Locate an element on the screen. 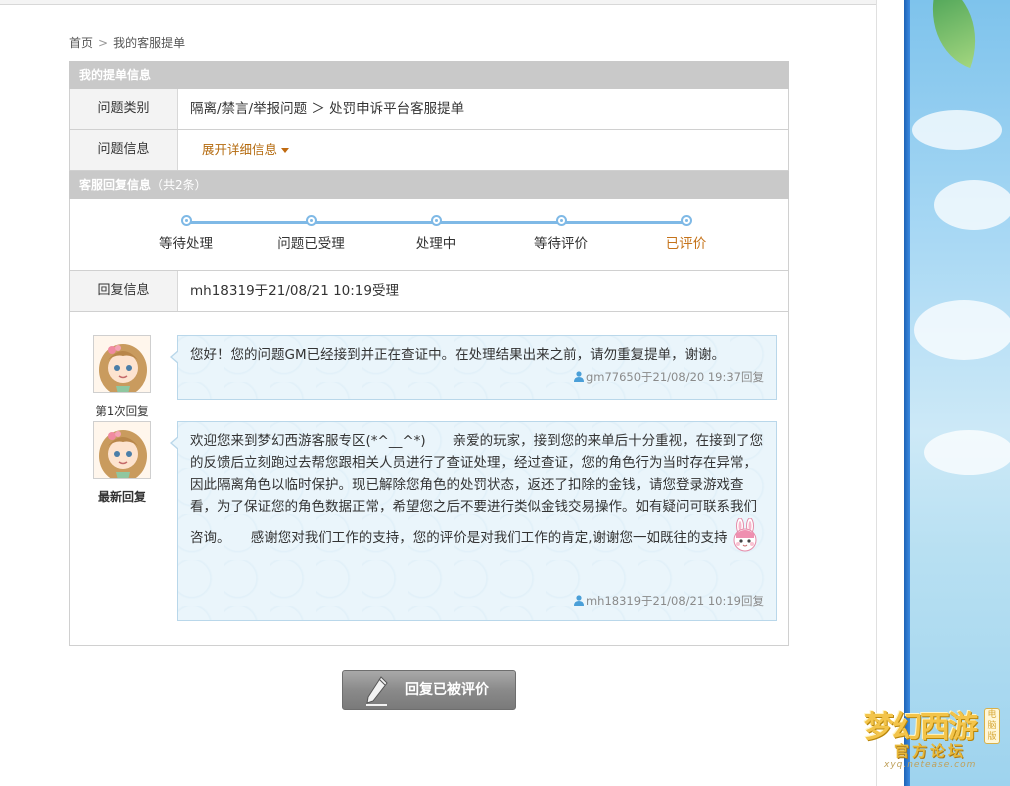  content-right-edge is located at coordinates (890, 393).